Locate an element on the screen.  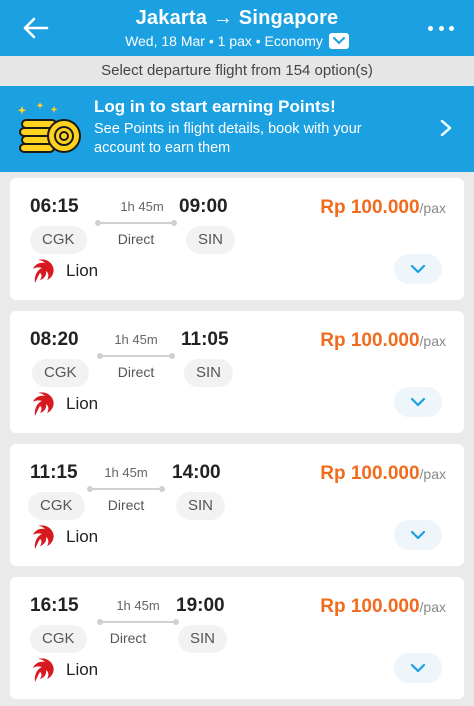
trip-details: Wed, 18 Mar • 1 pax • Economy is located at coordinates (237, 41).